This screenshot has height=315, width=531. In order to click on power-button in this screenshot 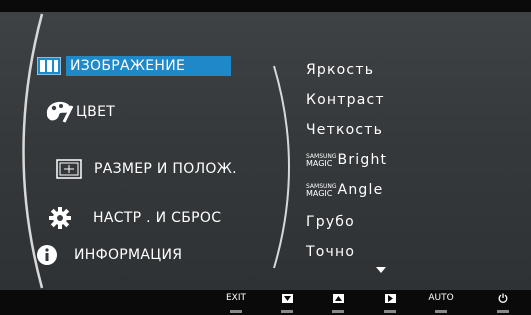, I will do `click(503, 302)`.